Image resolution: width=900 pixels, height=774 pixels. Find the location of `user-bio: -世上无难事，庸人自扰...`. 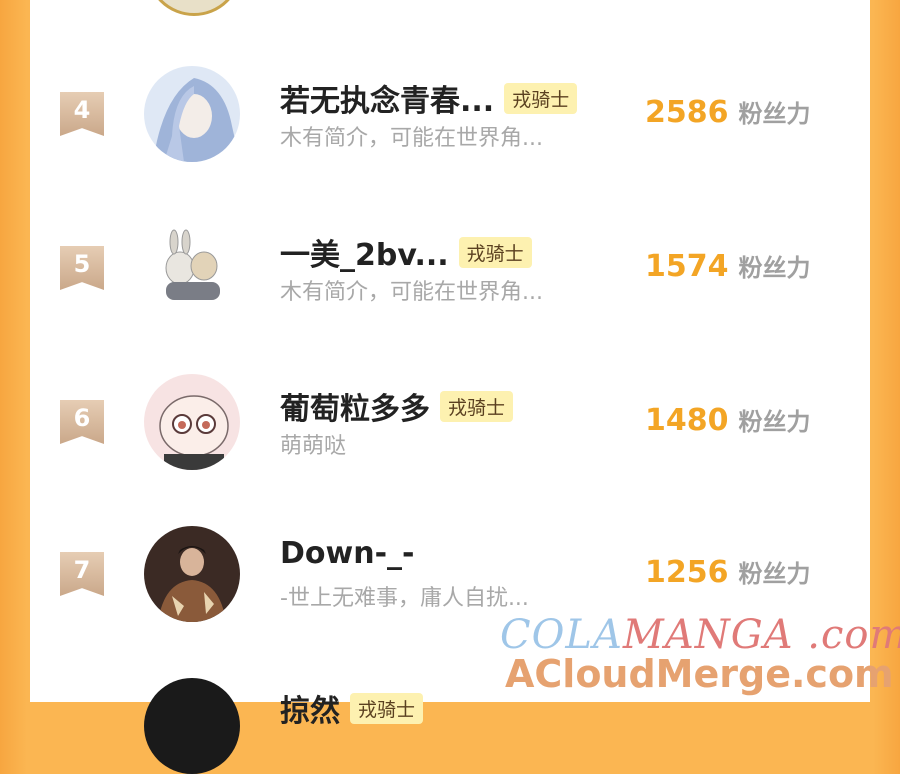

user-bio: -世上无难事，庸人自扰... is located at coordinates (404, 598).